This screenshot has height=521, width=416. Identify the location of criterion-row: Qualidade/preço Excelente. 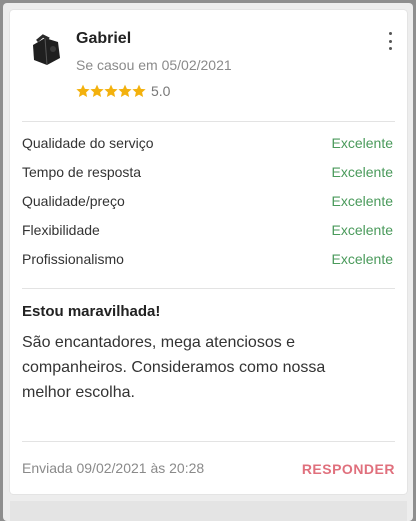
(207, 205).